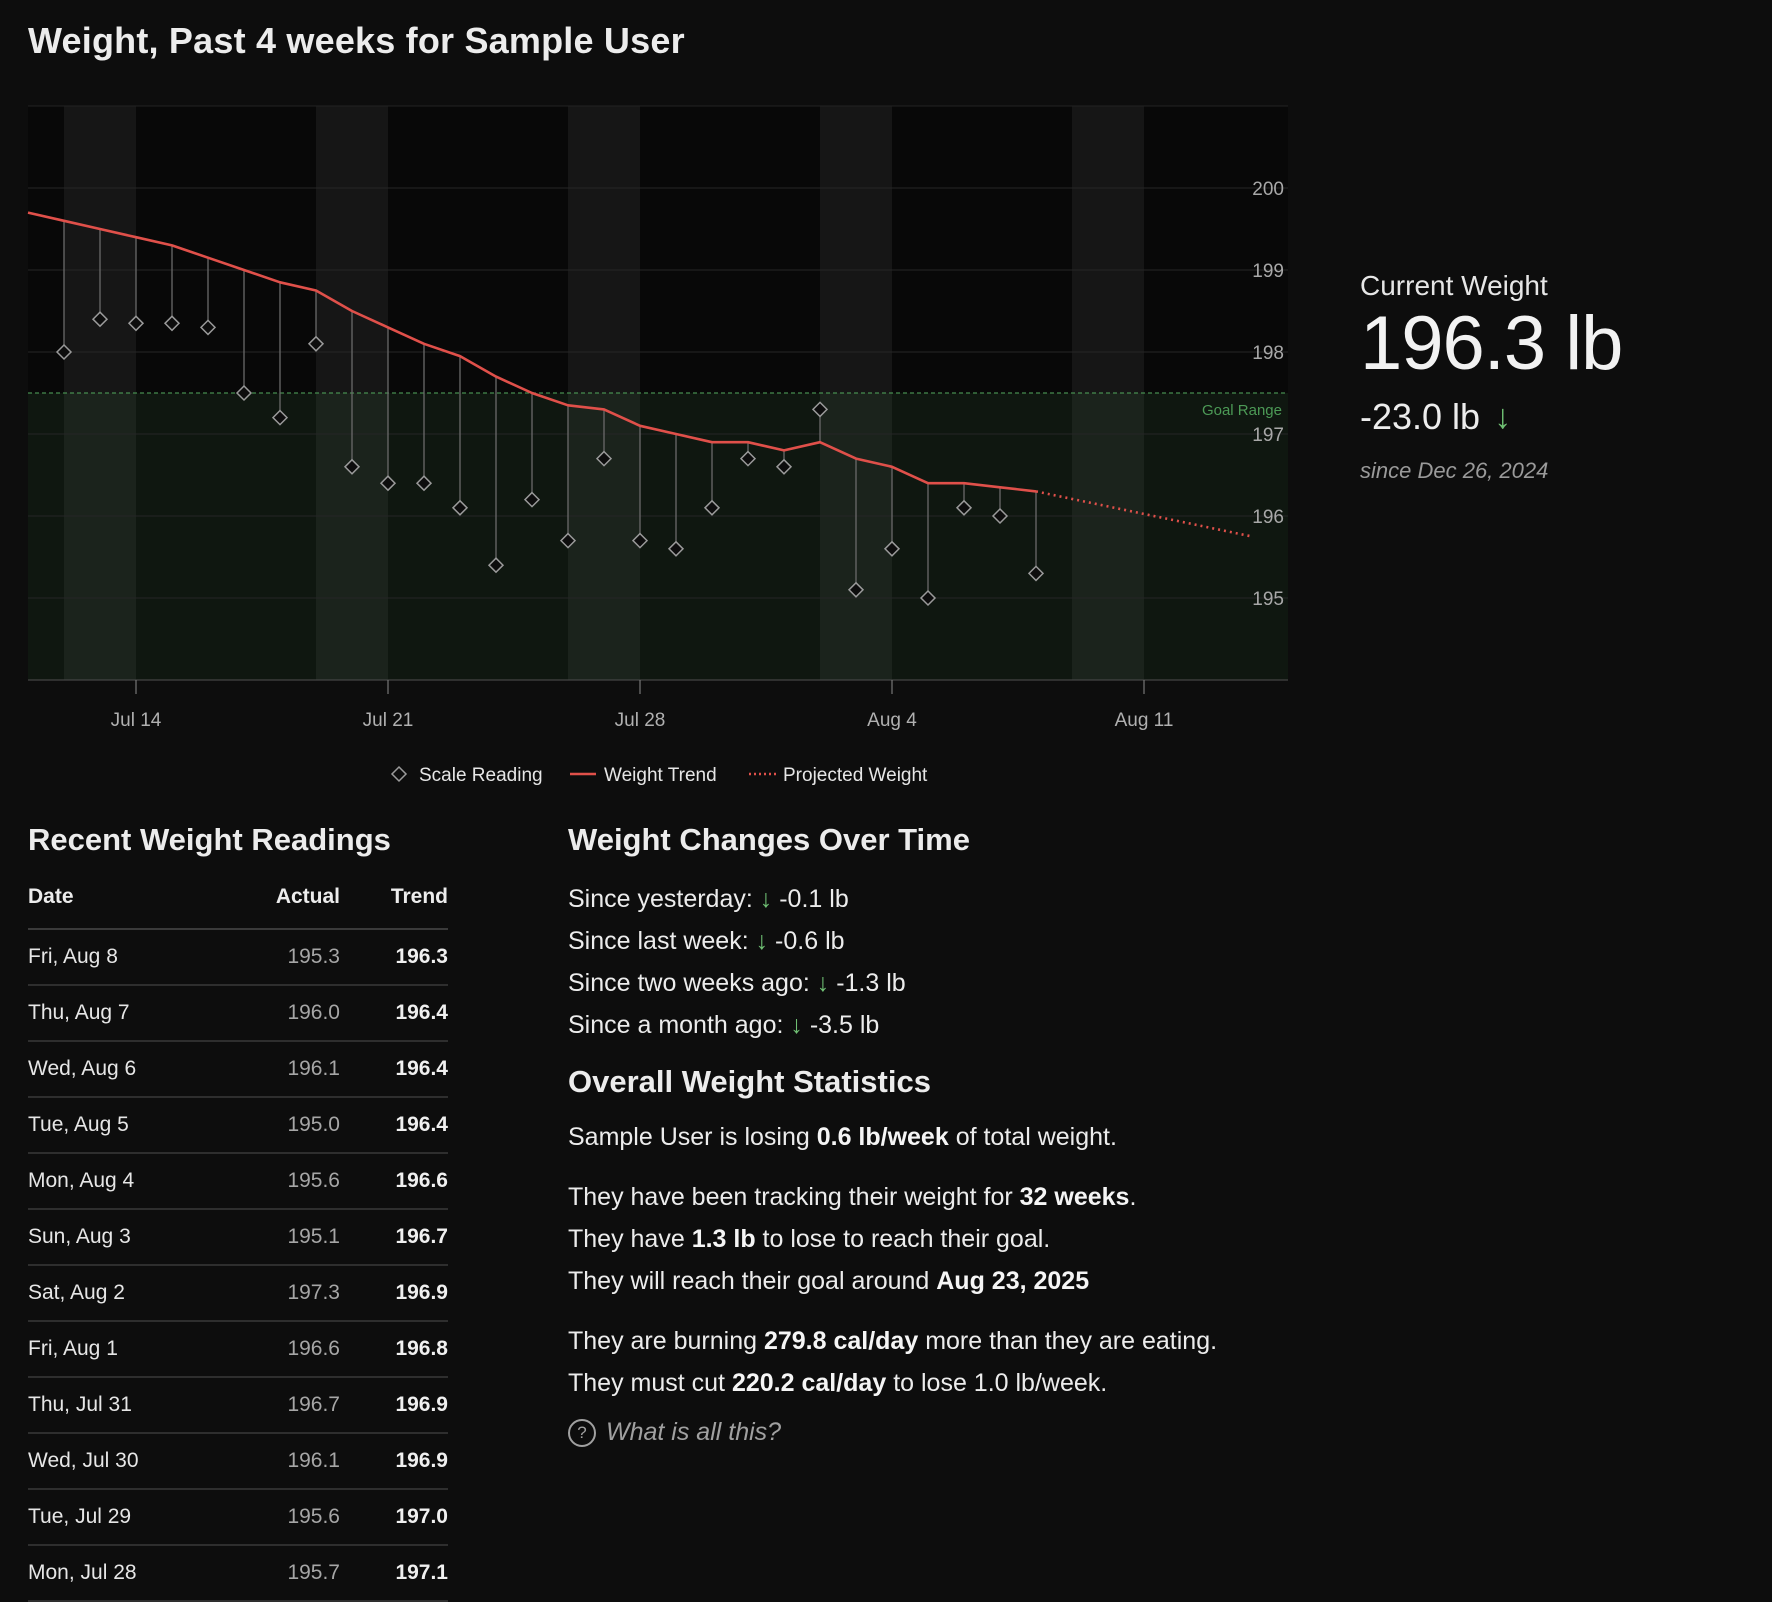  Describe the element at coordinates (284, 1237) in the screenshot. I see `cell-actual: 195.1` at that location.